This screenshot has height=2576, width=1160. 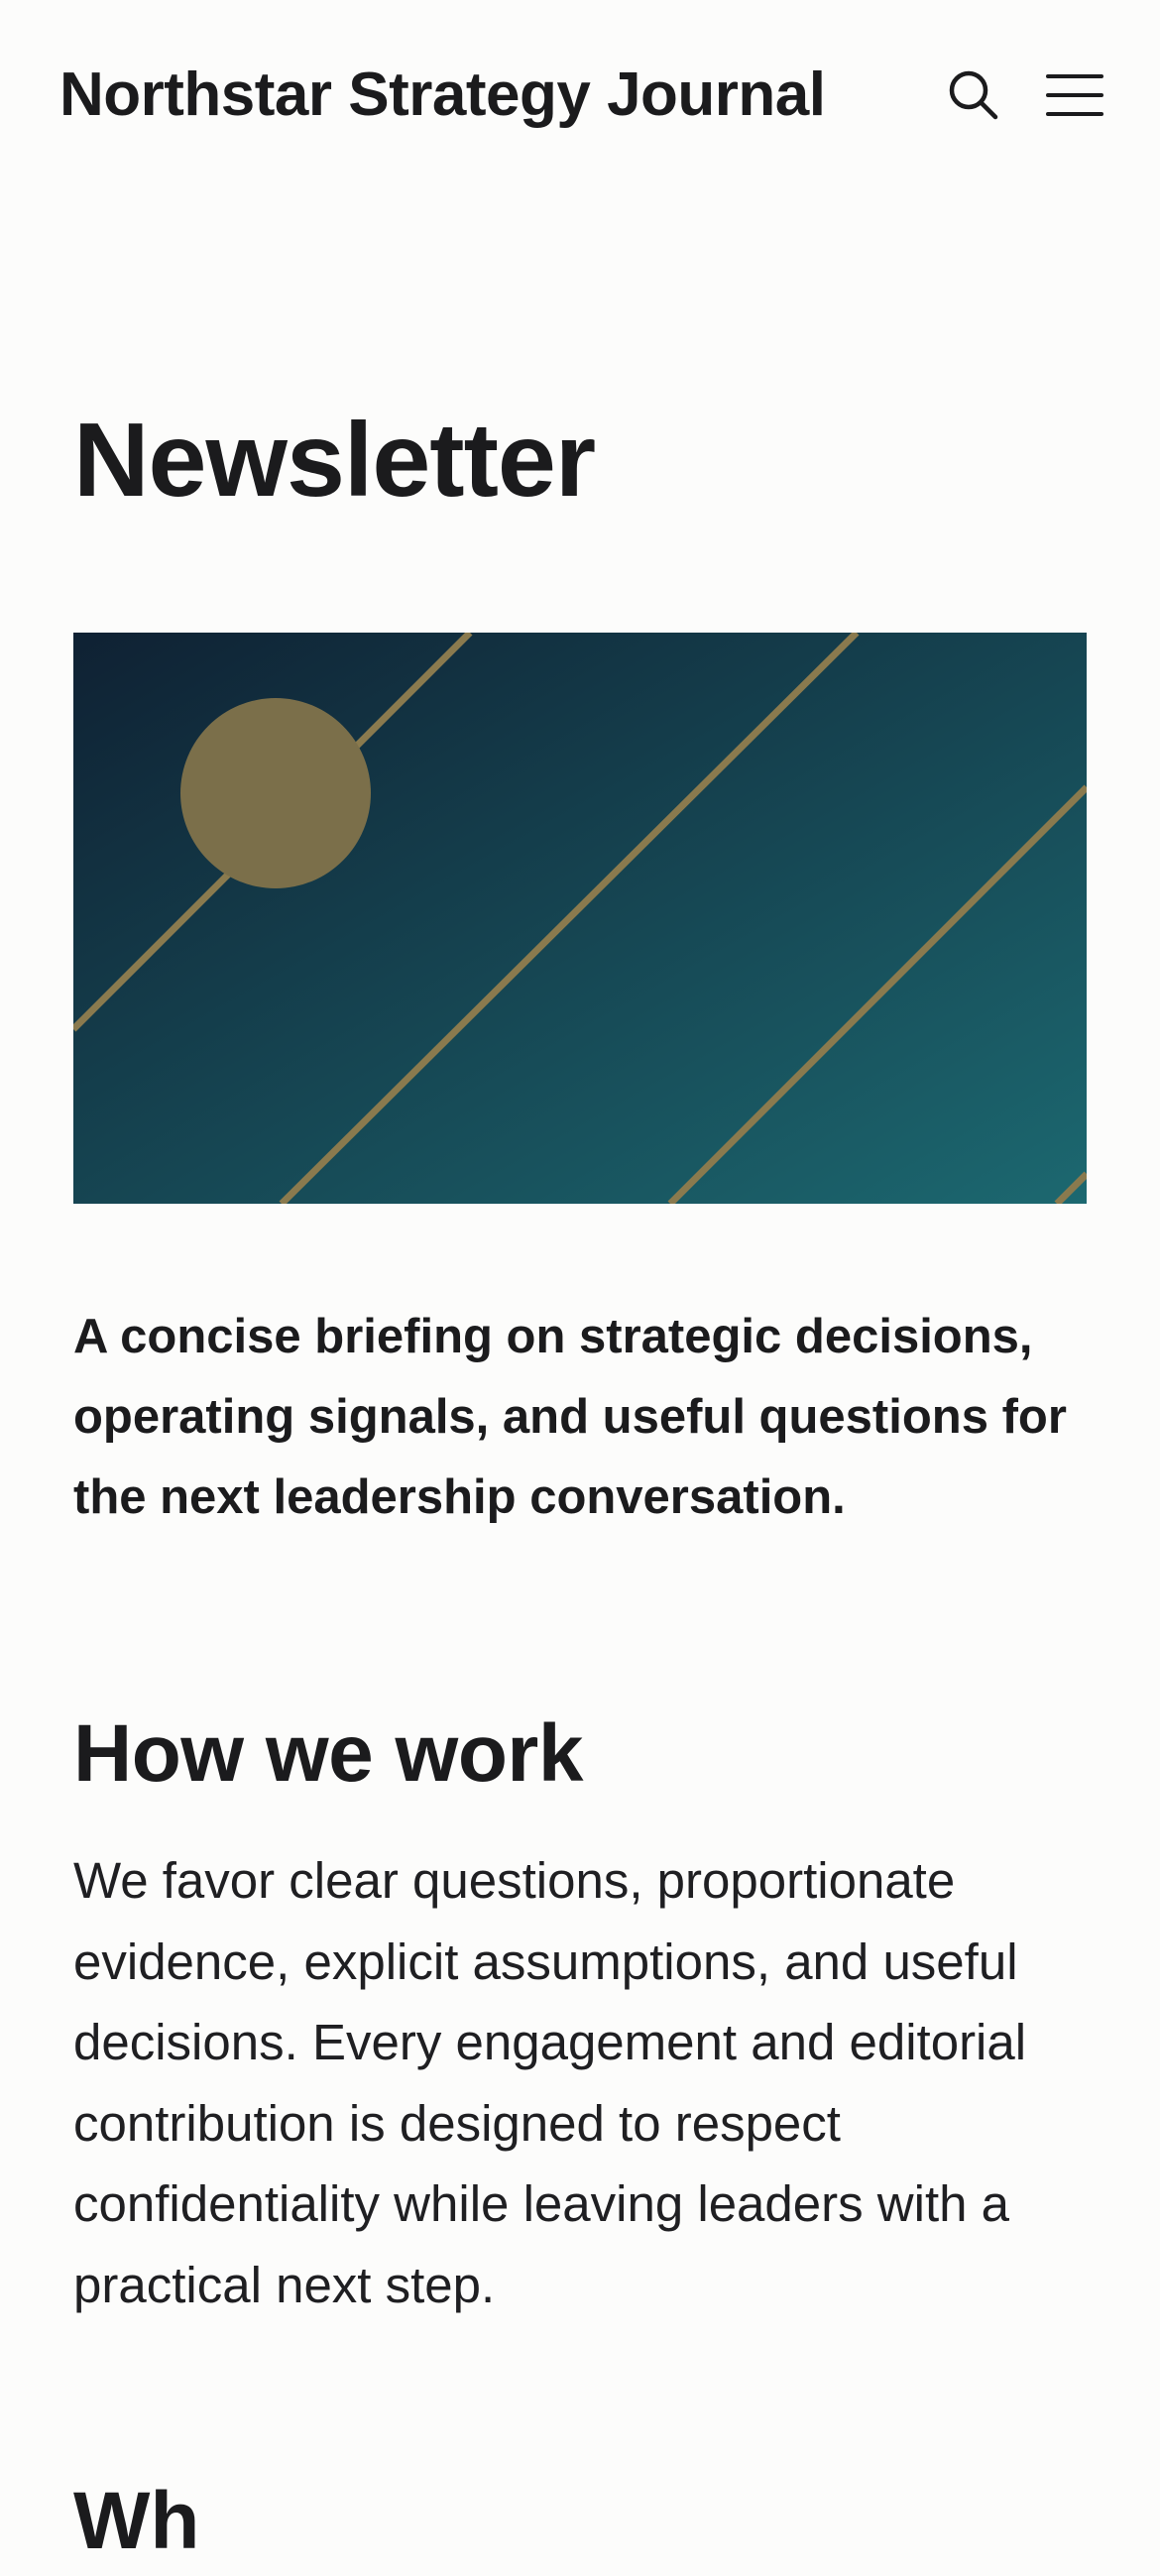 What do you see at coordinates (328, 1753) in the screenshot?
I see `how-we-work-heading: How we work` at bounding box center [328, 1753].